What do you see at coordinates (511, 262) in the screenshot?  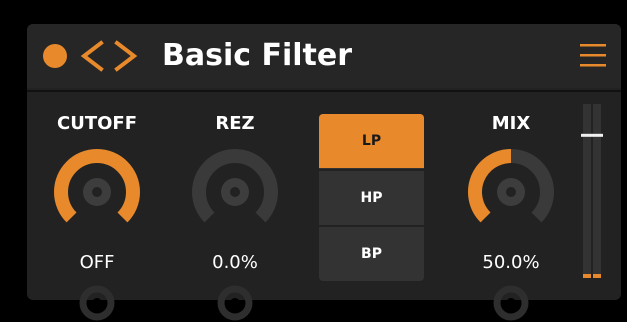 I see `mix-value: 50.0%` at bounding box center [511, 262].